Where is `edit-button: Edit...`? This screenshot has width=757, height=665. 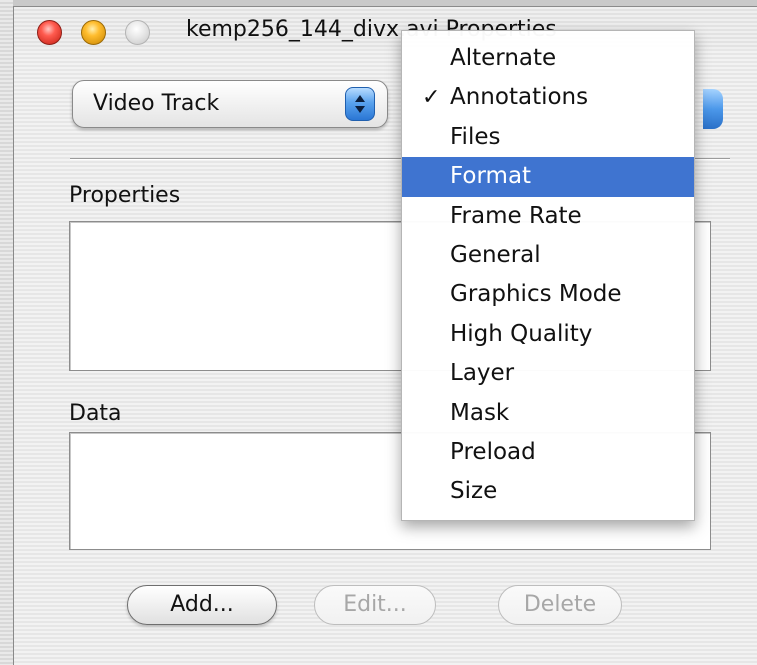
edit-button: Edit... is located at coordinates (375, 605).